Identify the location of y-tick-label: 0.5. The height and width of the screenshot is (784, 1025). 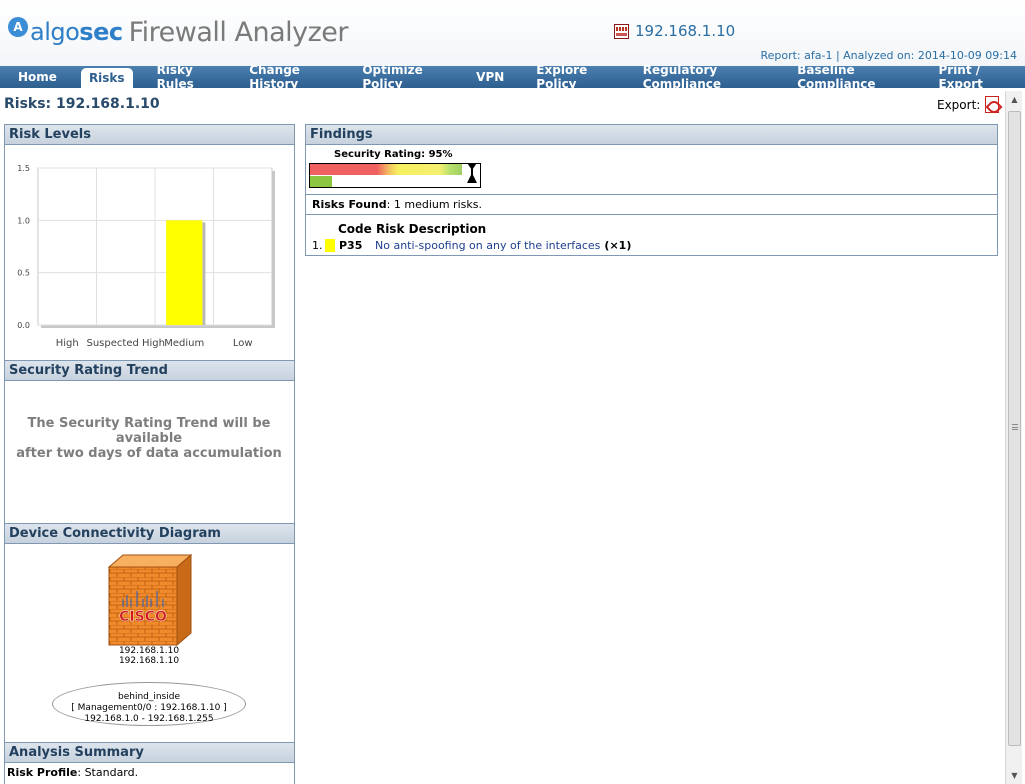
(23, 273).